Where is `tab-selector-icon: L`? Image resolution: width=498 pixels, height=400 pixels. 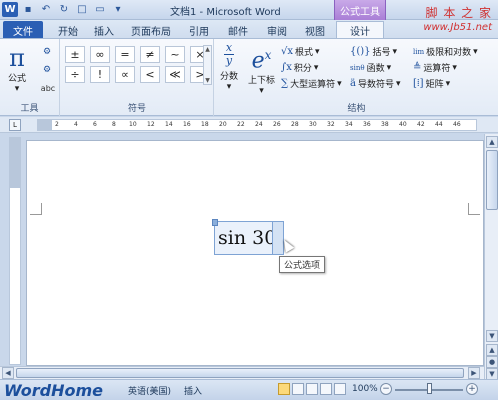 tab-selector-icon: L is located at coordinates (15, 125).